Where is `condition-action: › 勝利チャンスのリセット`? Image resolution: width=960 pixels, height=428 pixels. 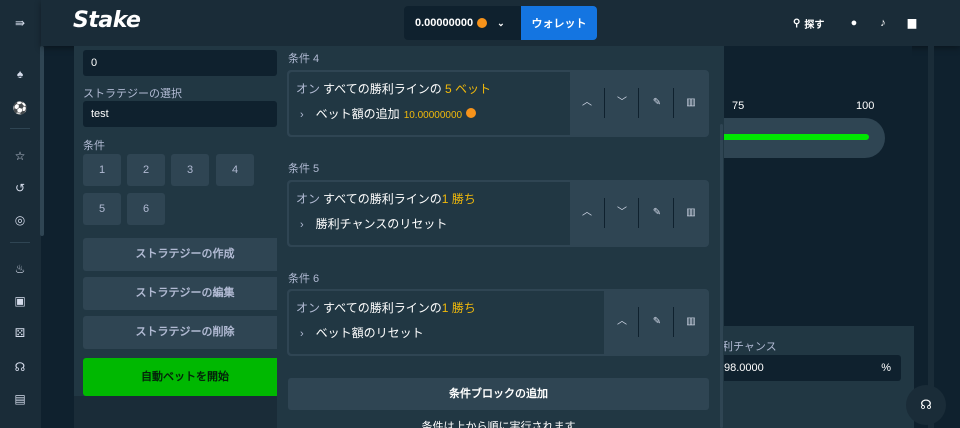
condition-action: › 勝利チャンスのリセット is located at coordinates (373, 223).